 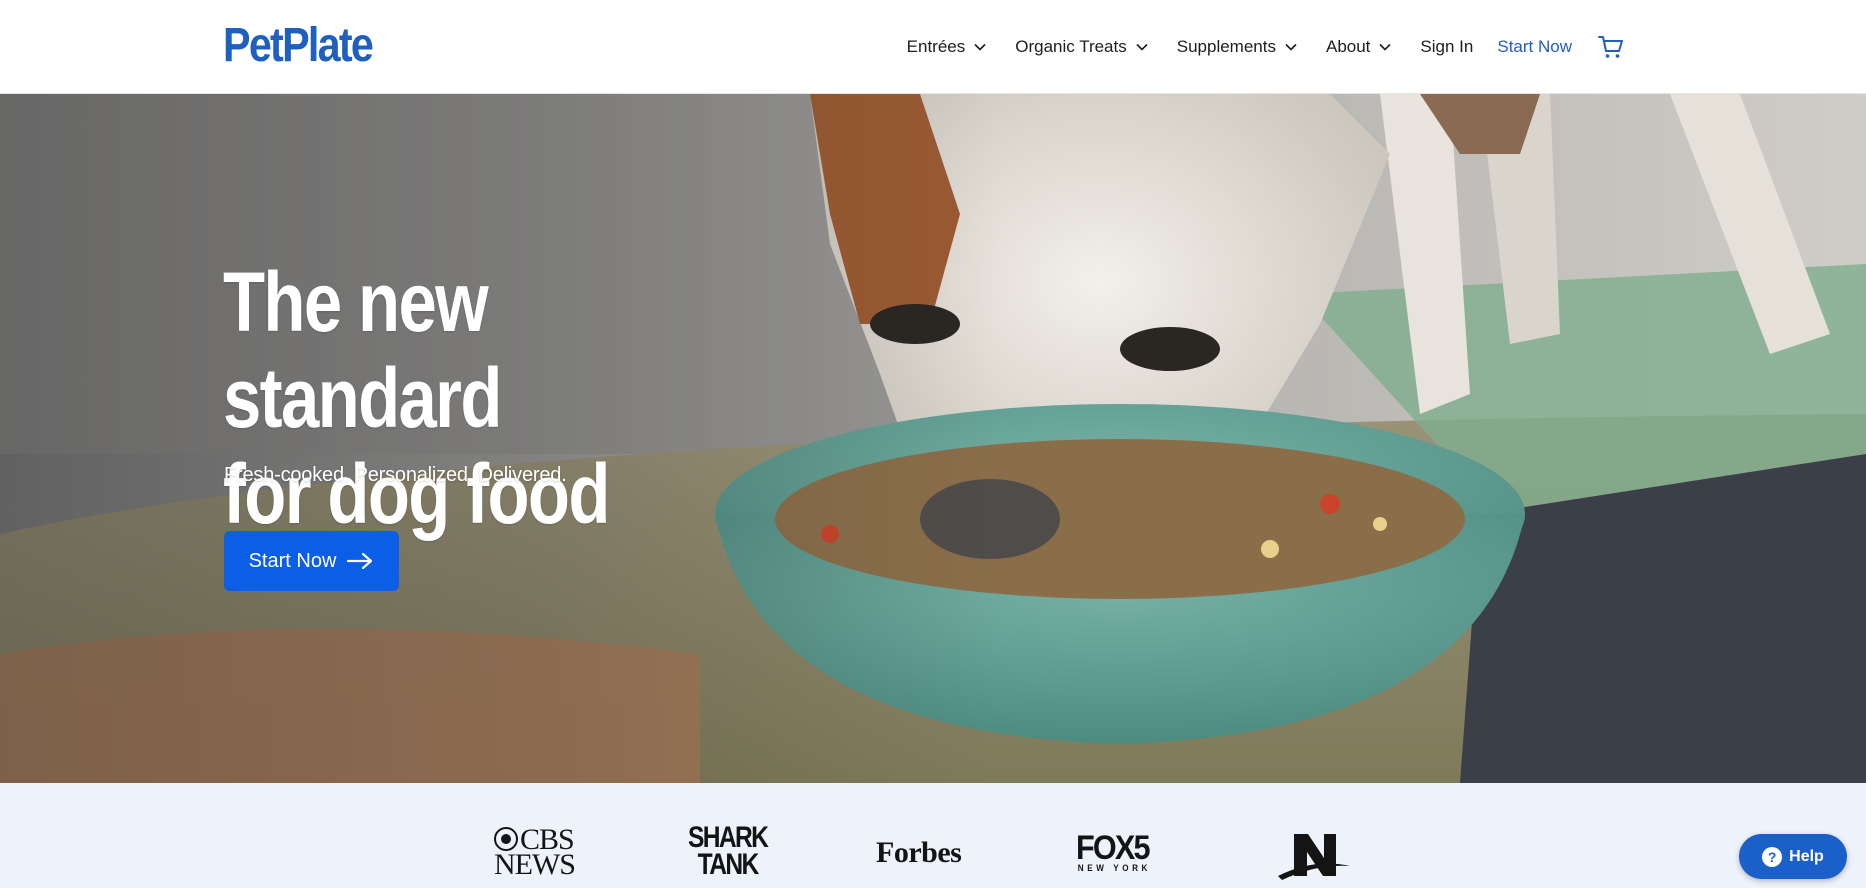 I want to click on tank-text: TANK, so click(x=728, y=864).